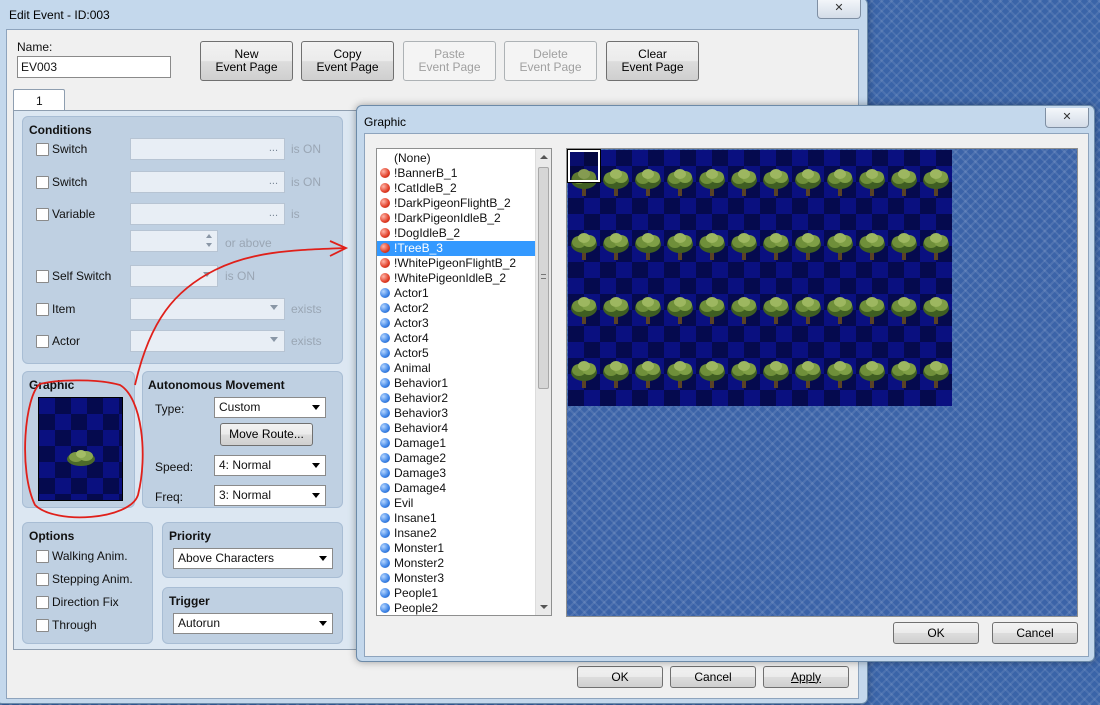  I want to click on copy-event-page-button: Copy Event Page, so click(347, 61).